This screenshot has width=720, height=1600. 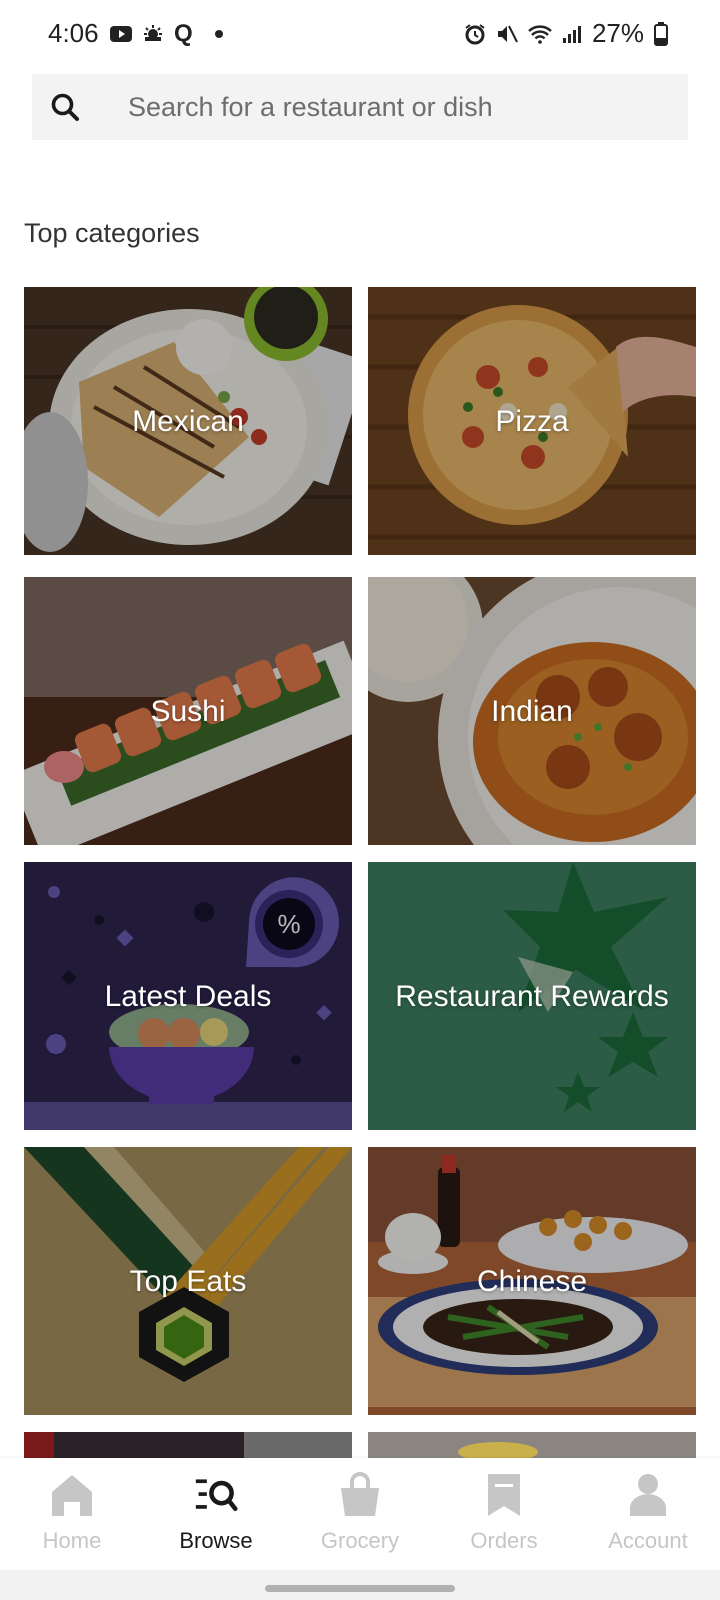 What do you see at coordinates (360, 1540) in the screenshot?
I see `nav-label: Grocery` at bounding box center [360, 1540].